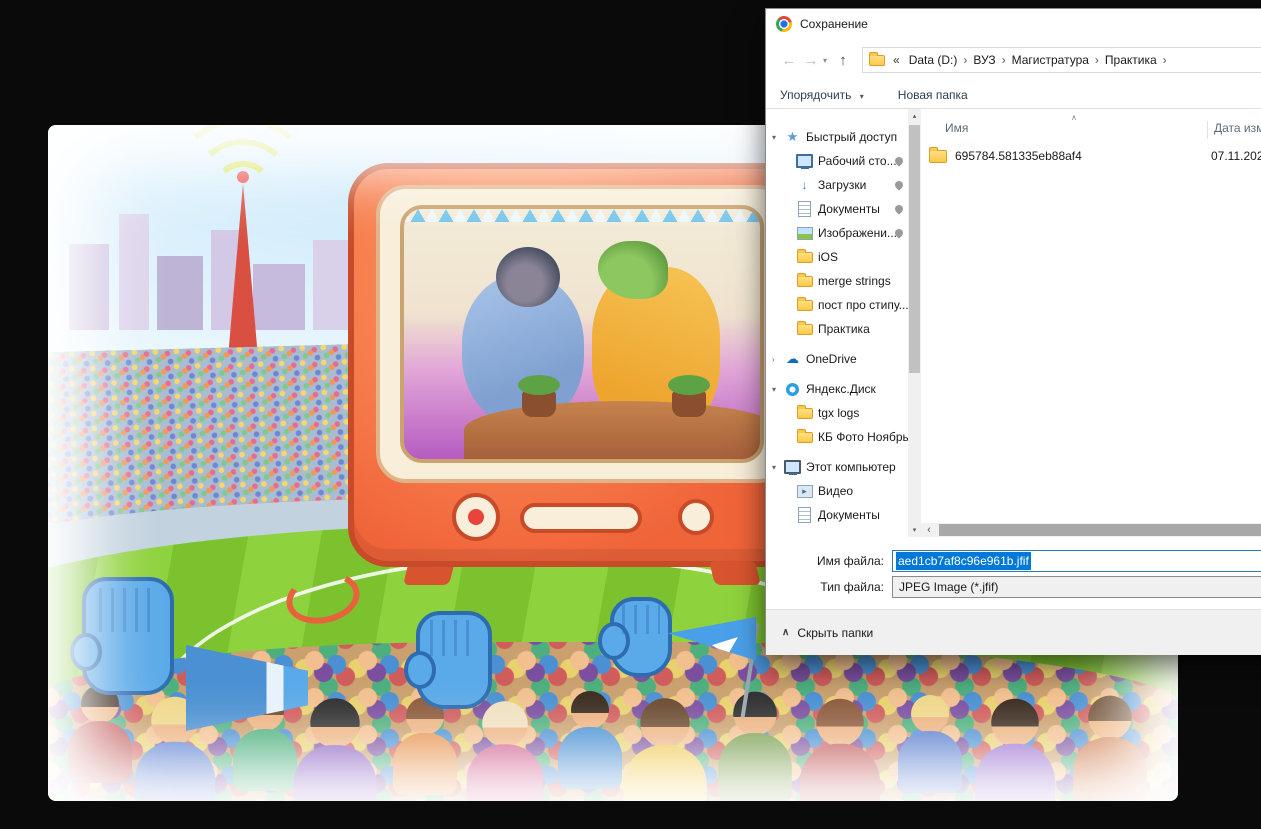 This screenshot has height=829, width=1261. What do you see at coordinates (1076, 561) in the screenshot?
I see `filename-input: aed1cb7af8c96e961b.jfif` at bounding box center [1076, 561].